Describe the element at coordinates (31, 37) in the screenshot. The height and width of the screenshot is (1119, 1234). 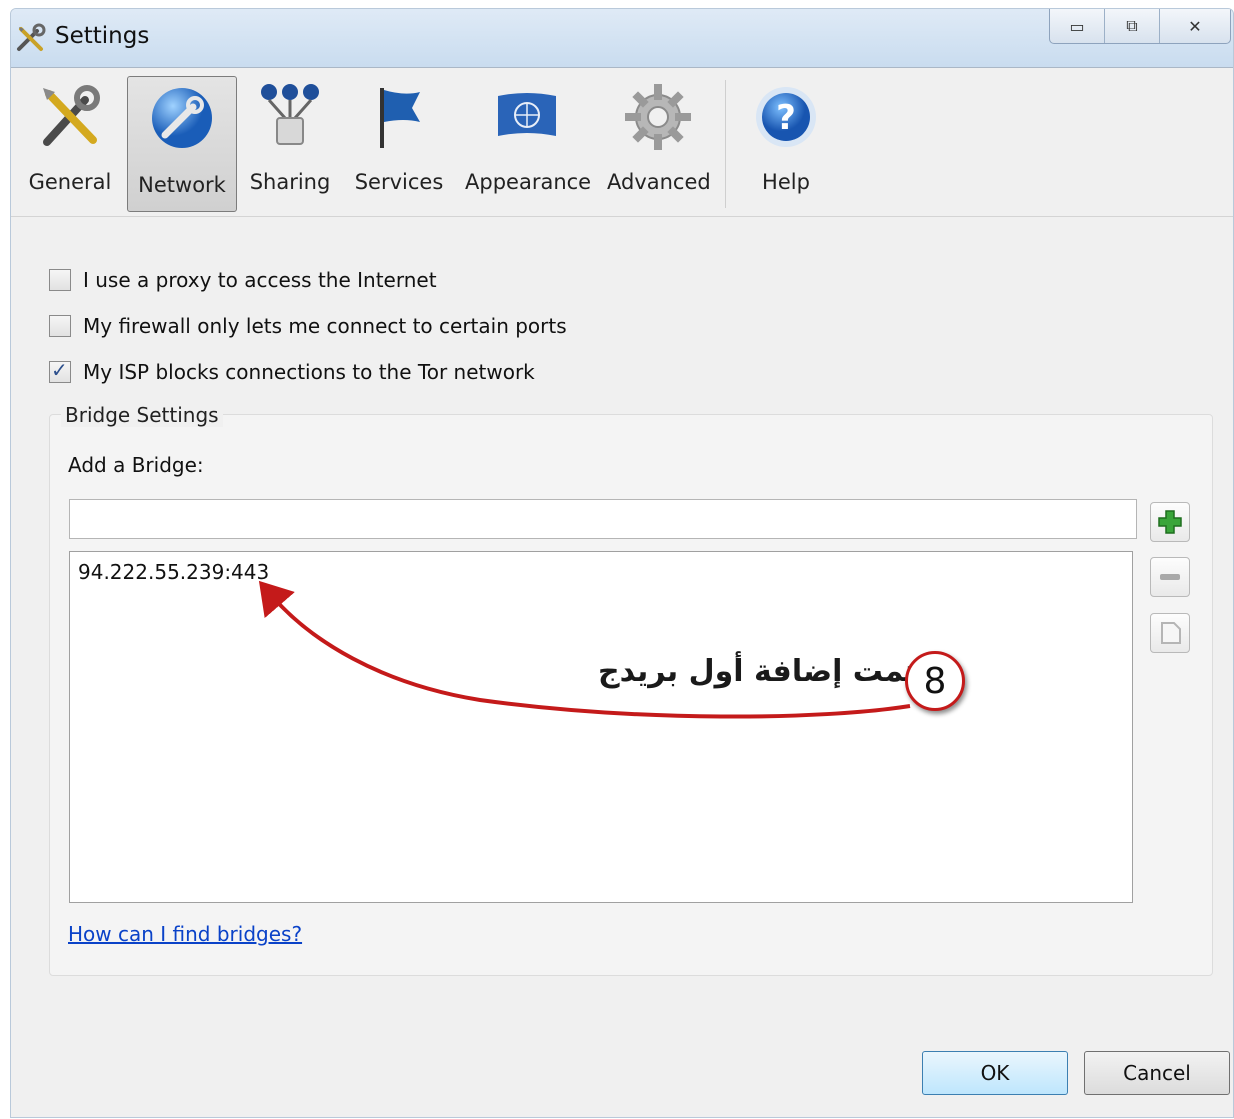
I see `settings-tools-icon` at that location.